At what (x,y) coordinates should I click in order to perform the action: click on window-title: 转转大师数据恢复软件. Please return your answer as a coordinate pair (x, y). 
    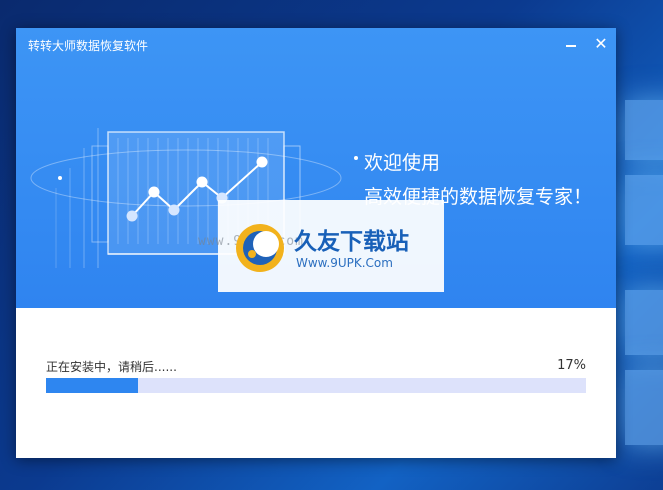
    Looking at the image, I should click on (88, 46).